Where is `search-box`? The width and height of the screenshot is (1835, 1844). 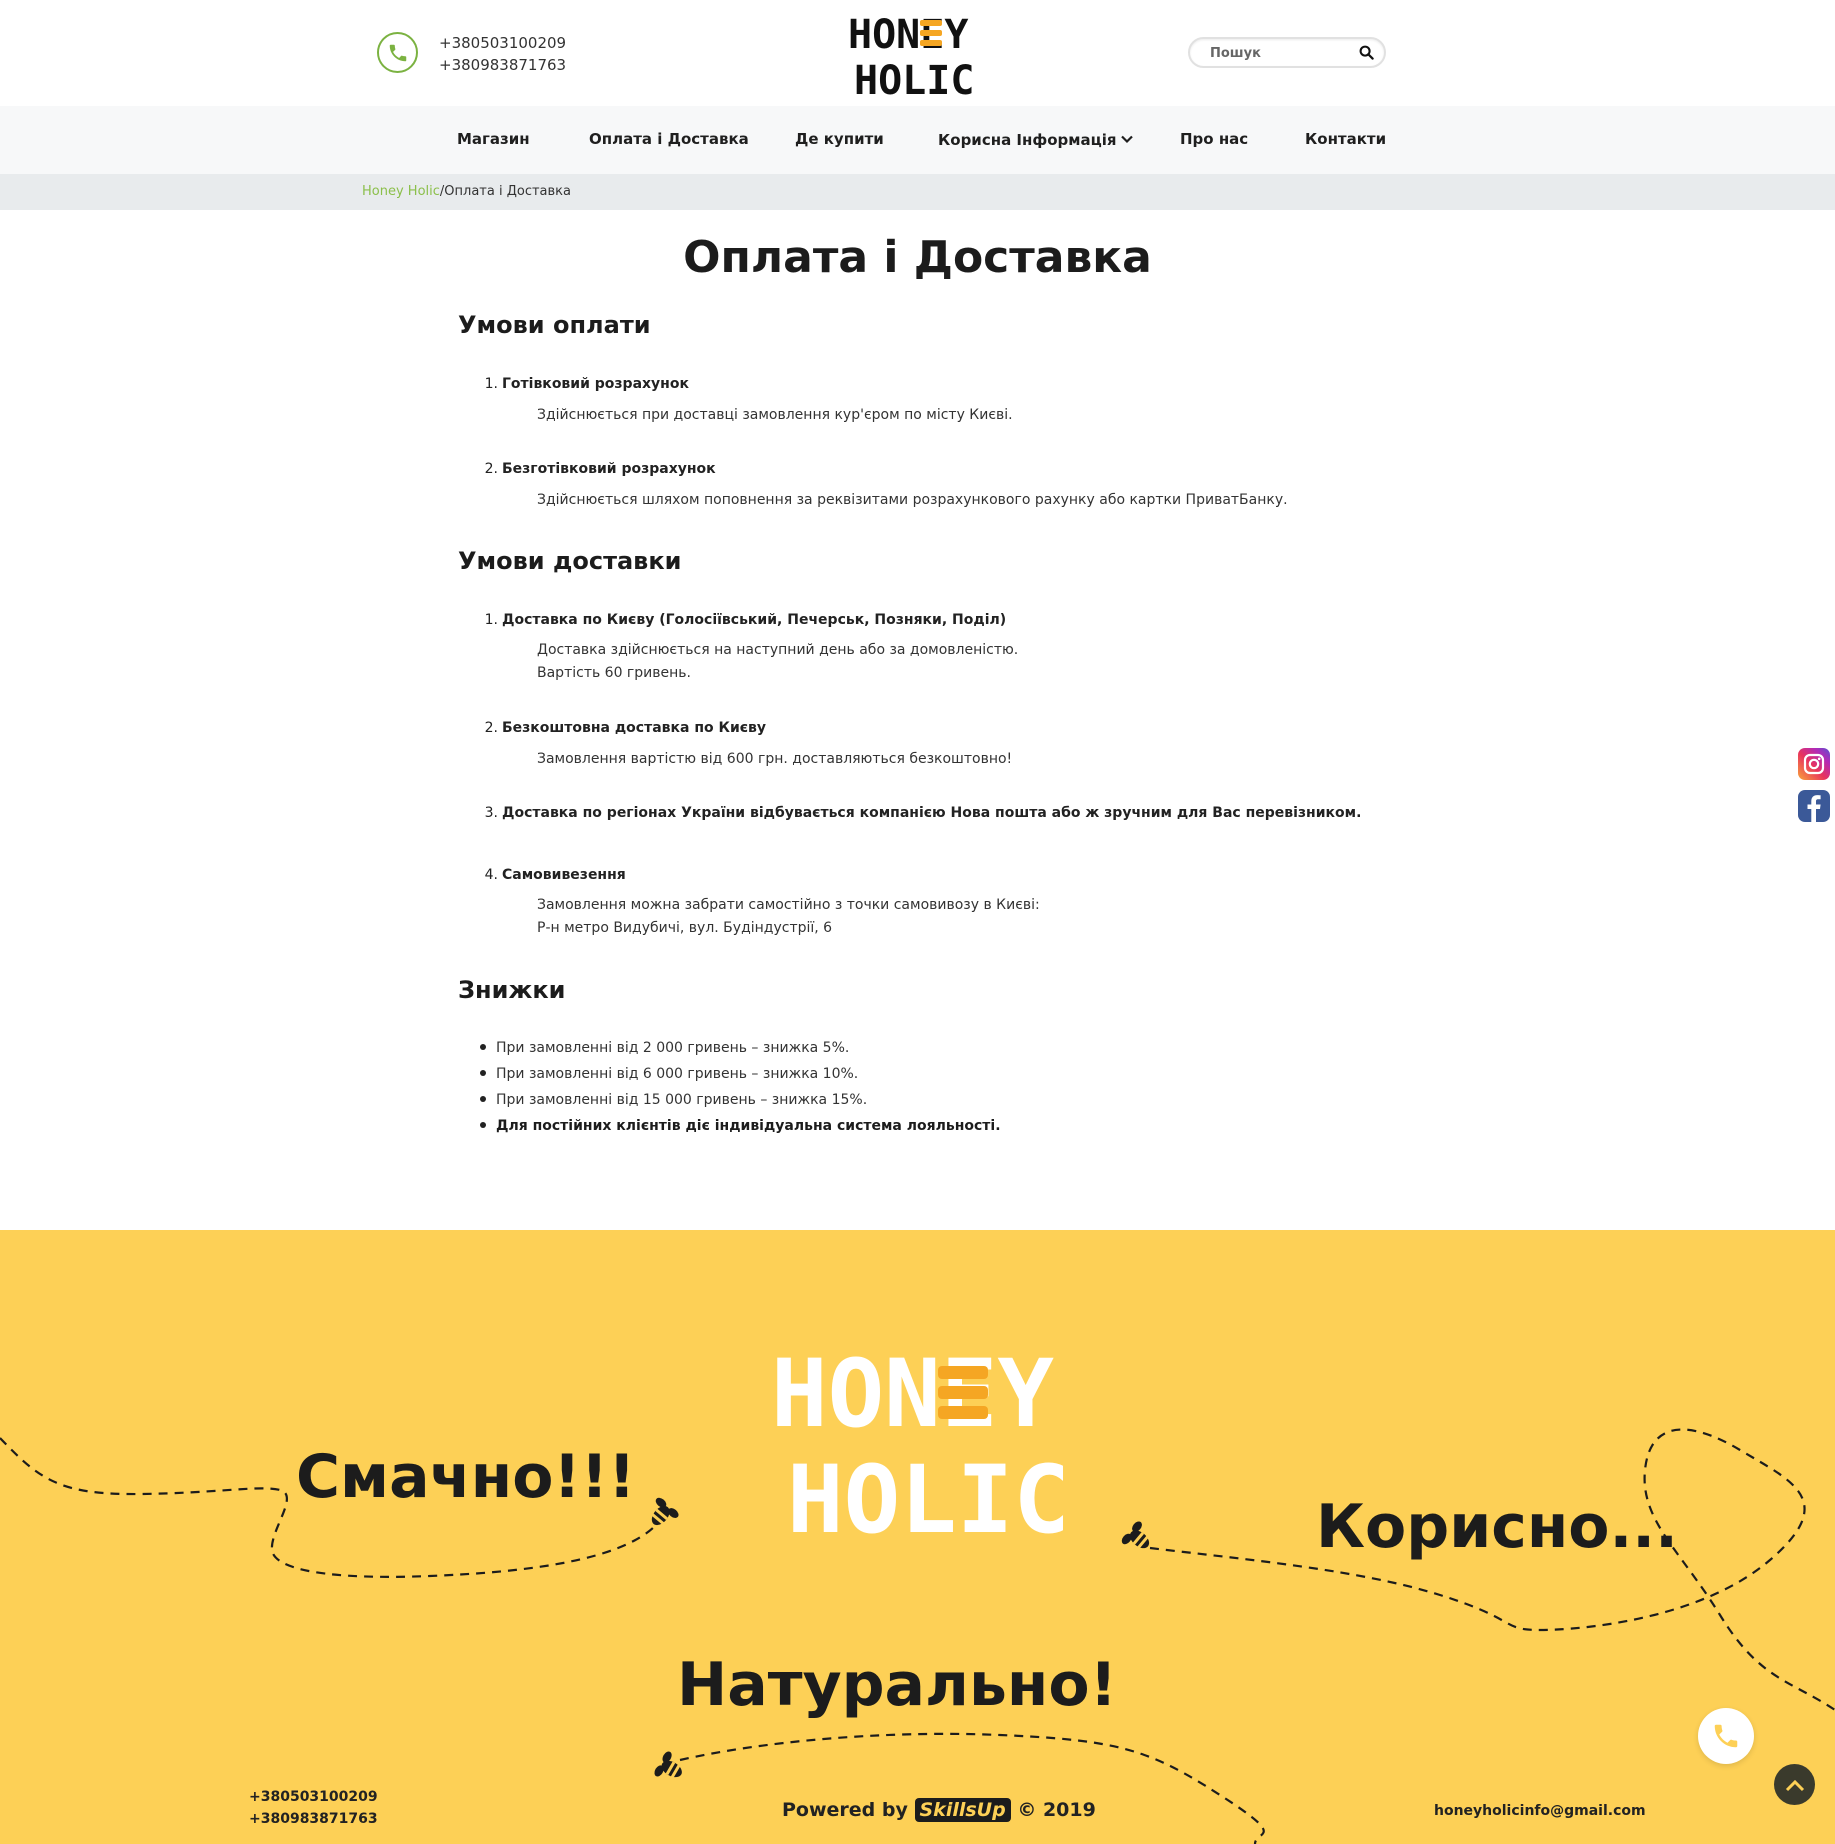 search-box is located at coordinates (1287, 52).